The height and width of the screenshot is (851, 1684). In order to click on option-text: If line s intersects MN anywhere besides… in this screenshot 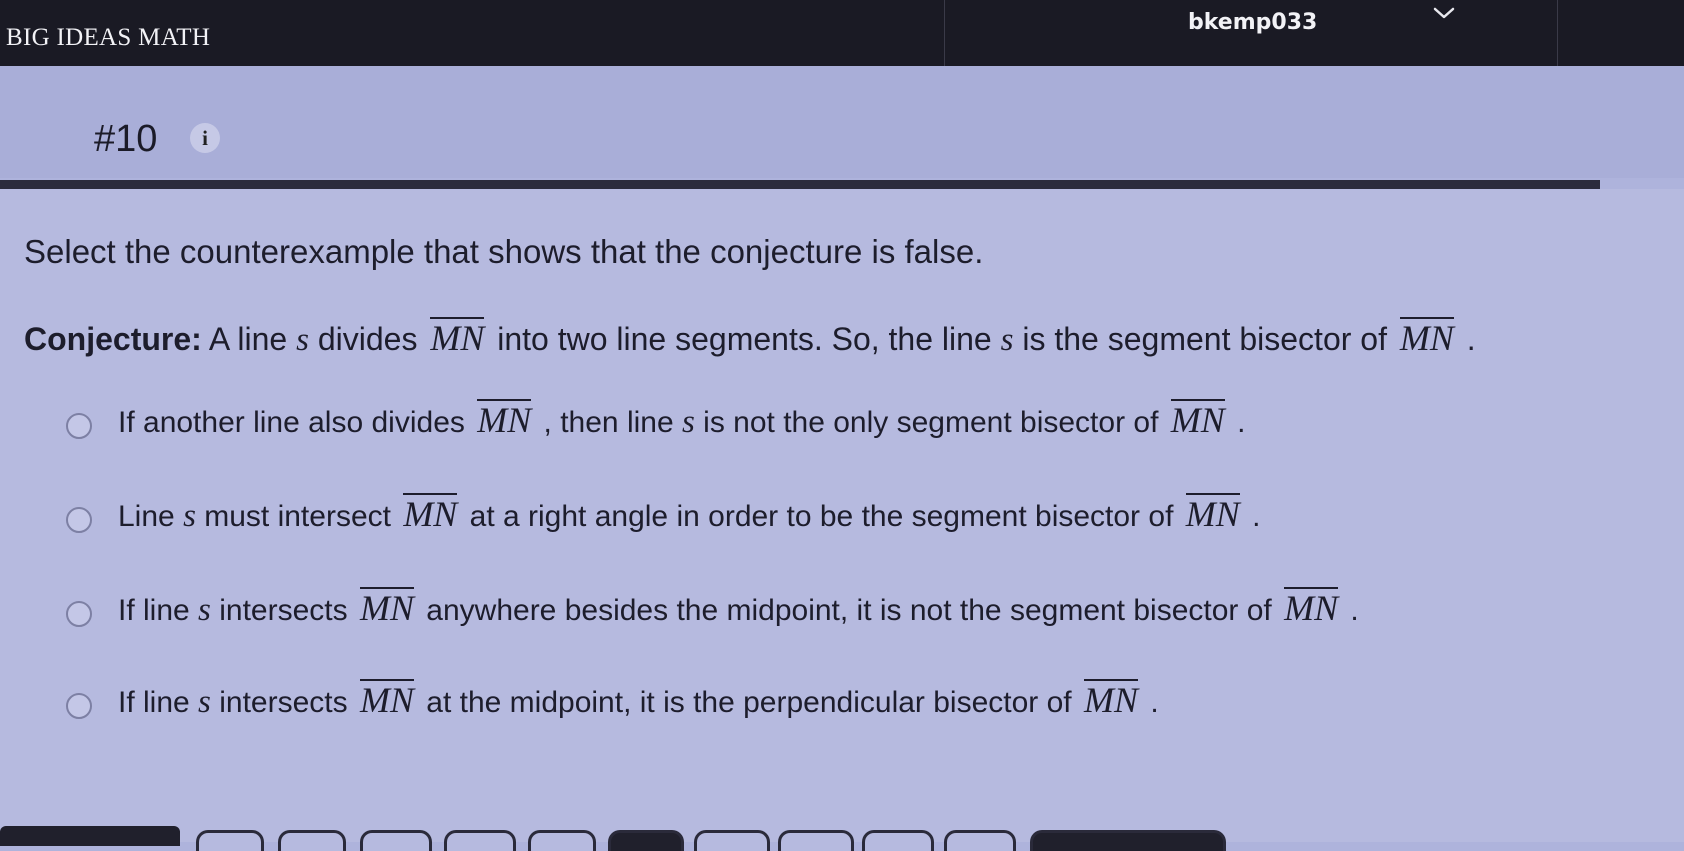, I will do `click(738, 607)`.